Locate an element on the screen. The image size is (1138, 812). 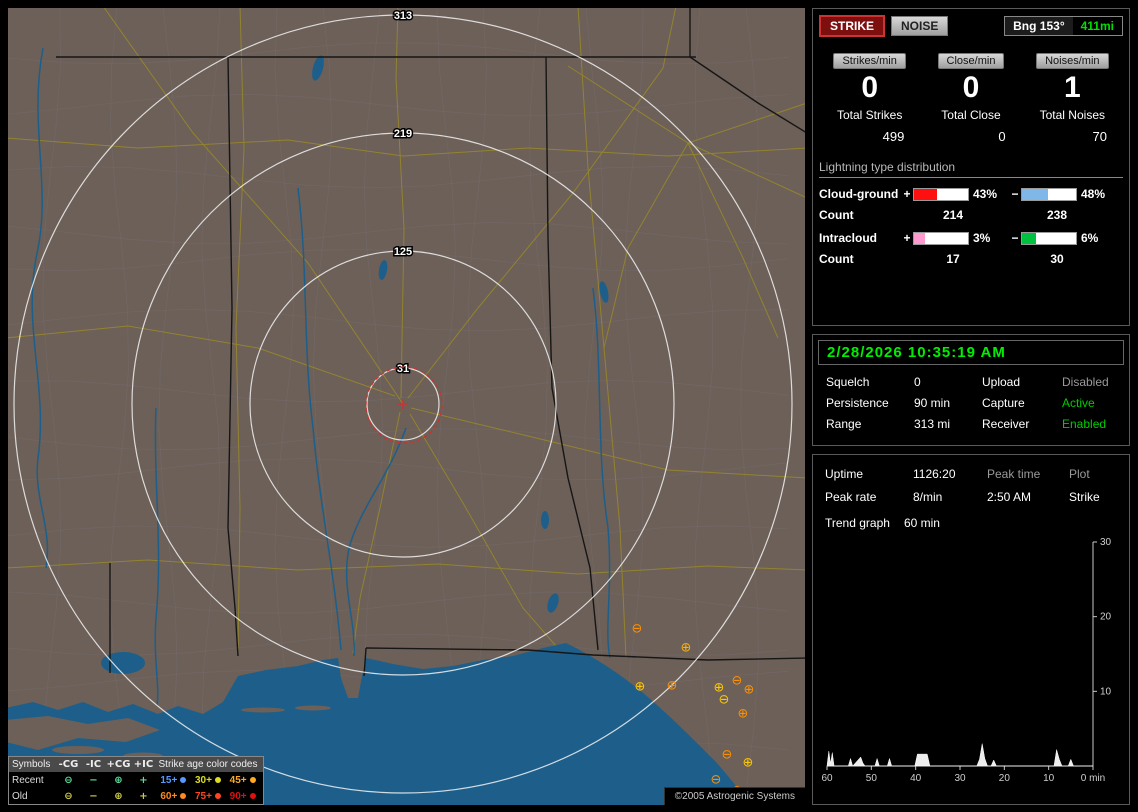
persistence-label: Persistence is located at coordinates (857, 403).